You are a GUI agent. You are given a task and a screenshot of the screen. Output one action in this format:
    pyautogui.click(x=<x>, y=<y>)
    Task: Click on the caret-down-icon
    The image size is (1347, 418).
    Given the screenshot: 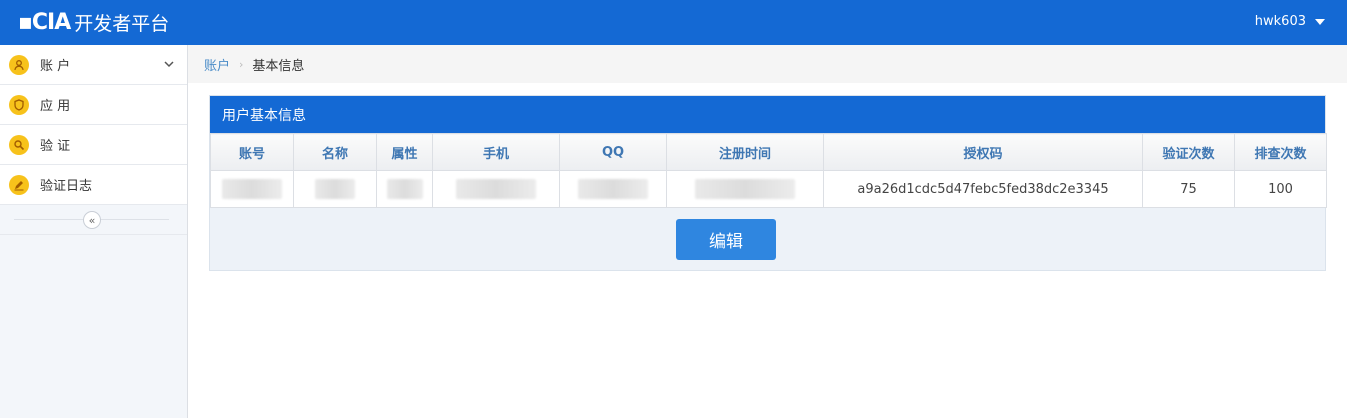 What is the action you would take?
    pyautogui.click(x=1320, y=21)
    